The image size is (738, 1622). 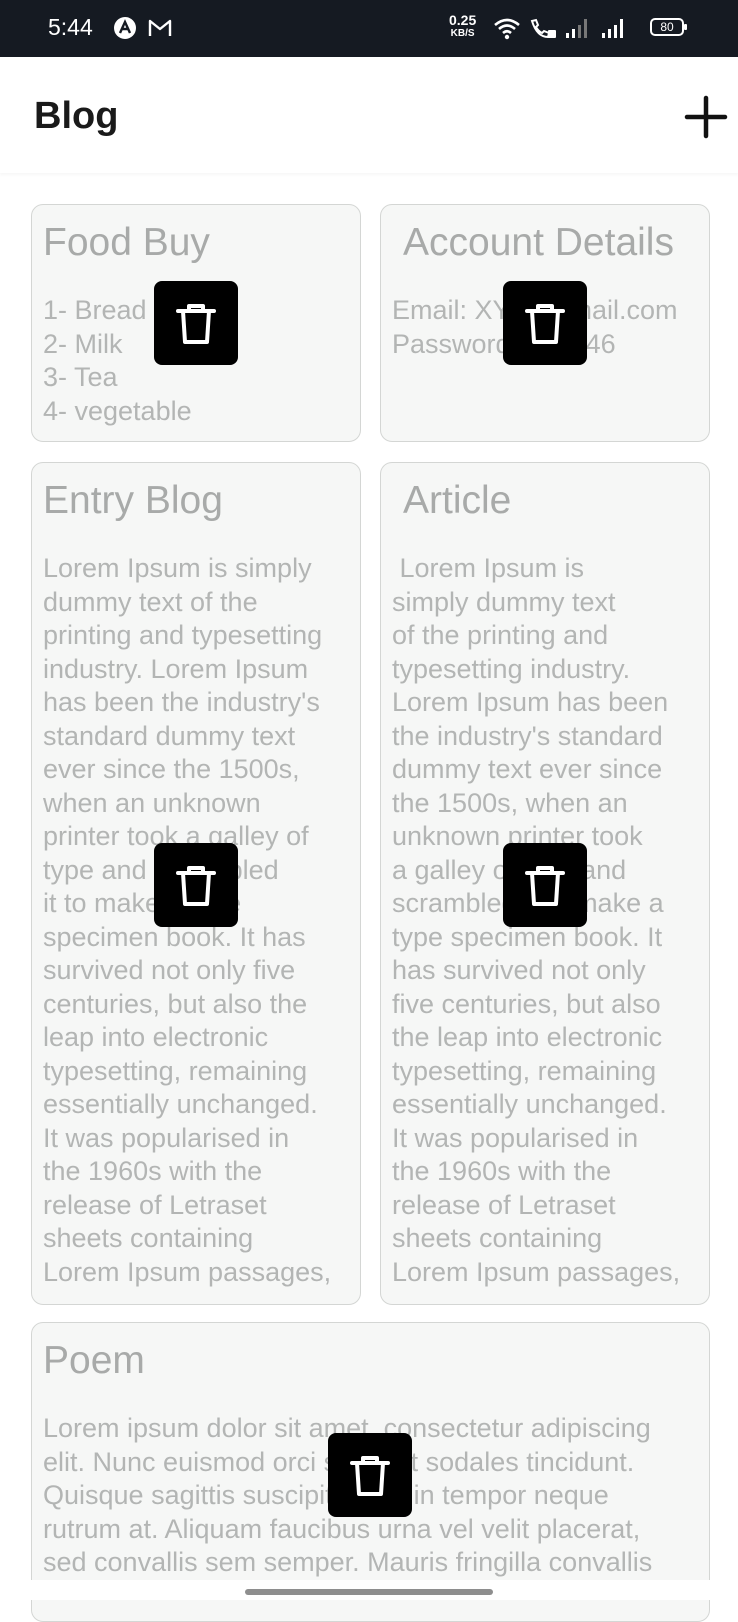 What do you see at coordinates (133, 500) in the screenshot?
I see `note-title: Entry Blog` at bounding box center [133, 500].